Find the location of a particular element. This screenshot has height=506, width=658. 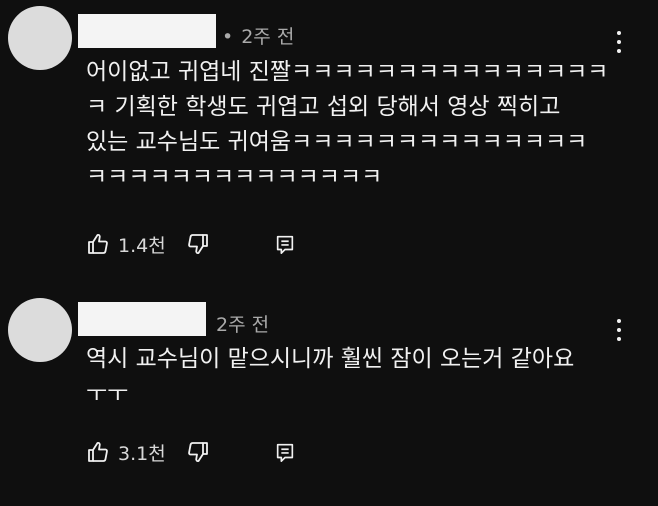

like-button: 1.4천 is located at coordinates (126, 244).